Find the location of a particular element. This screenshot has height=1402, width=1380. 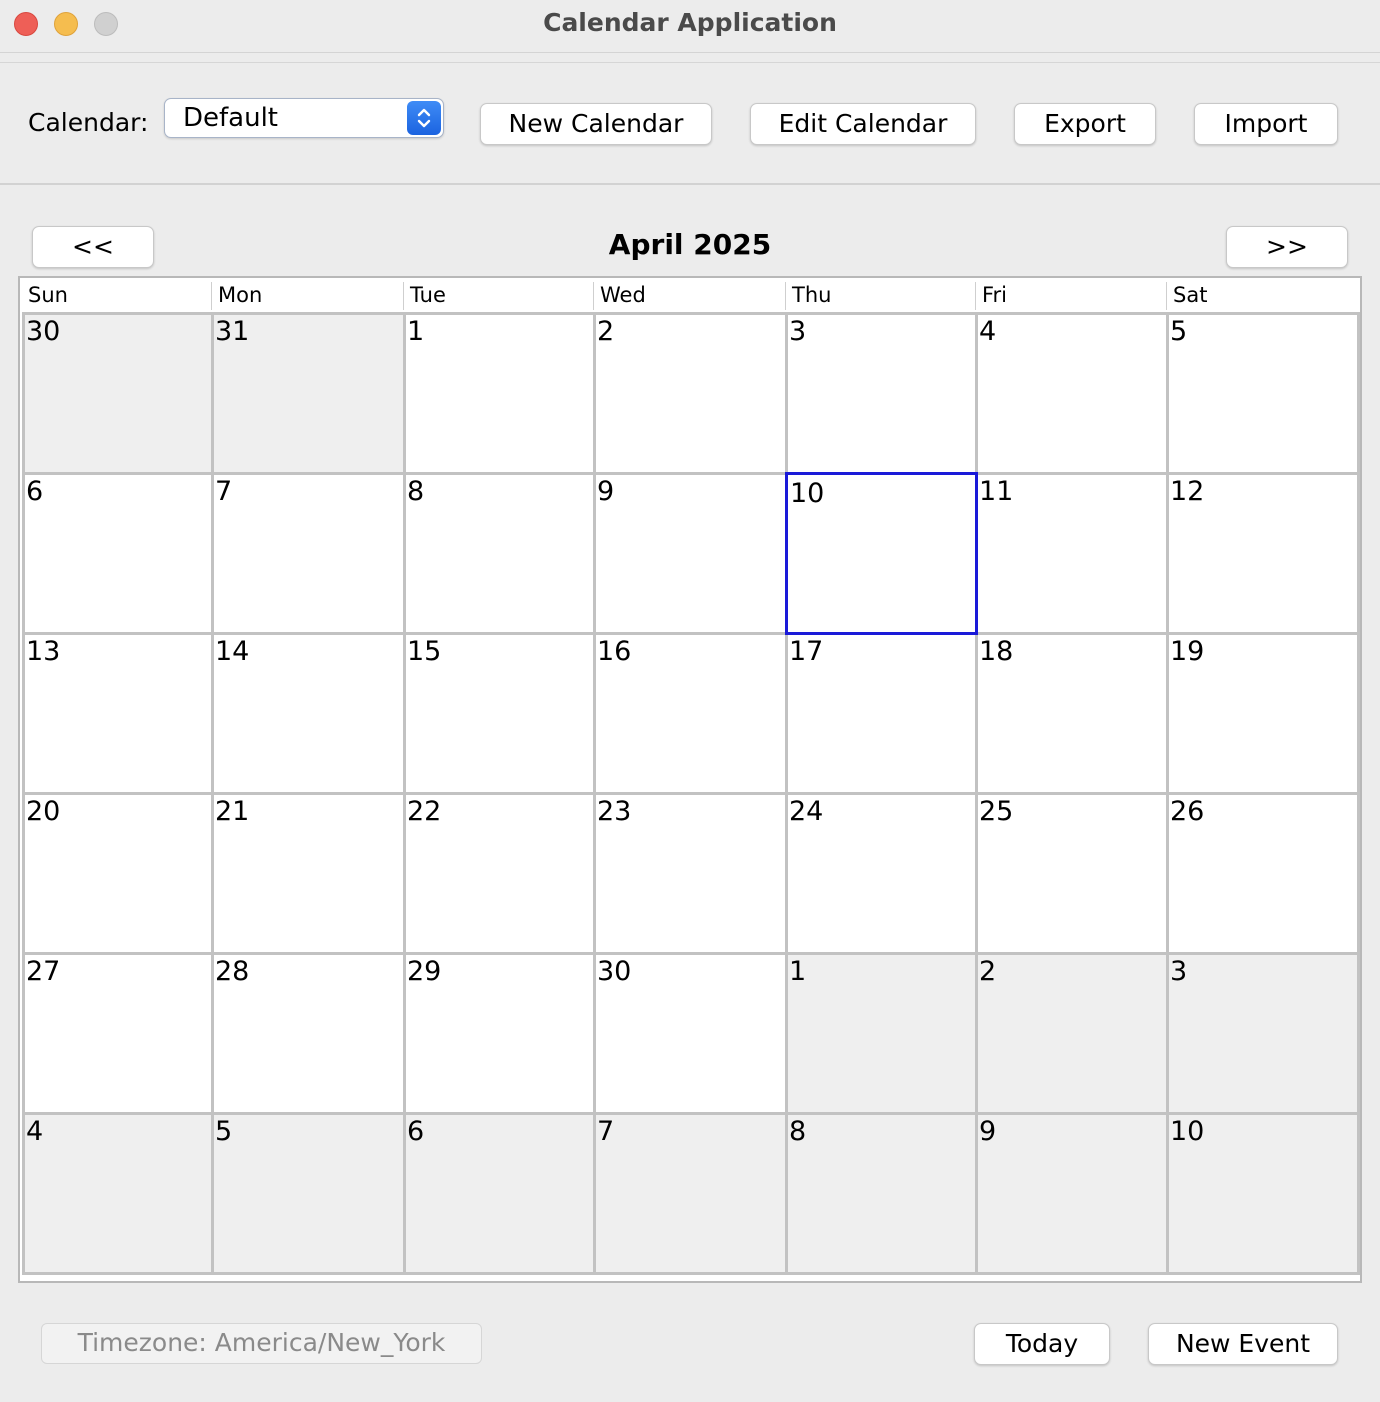

new-event-button: New Event is located at coordinates (1243, 1344).